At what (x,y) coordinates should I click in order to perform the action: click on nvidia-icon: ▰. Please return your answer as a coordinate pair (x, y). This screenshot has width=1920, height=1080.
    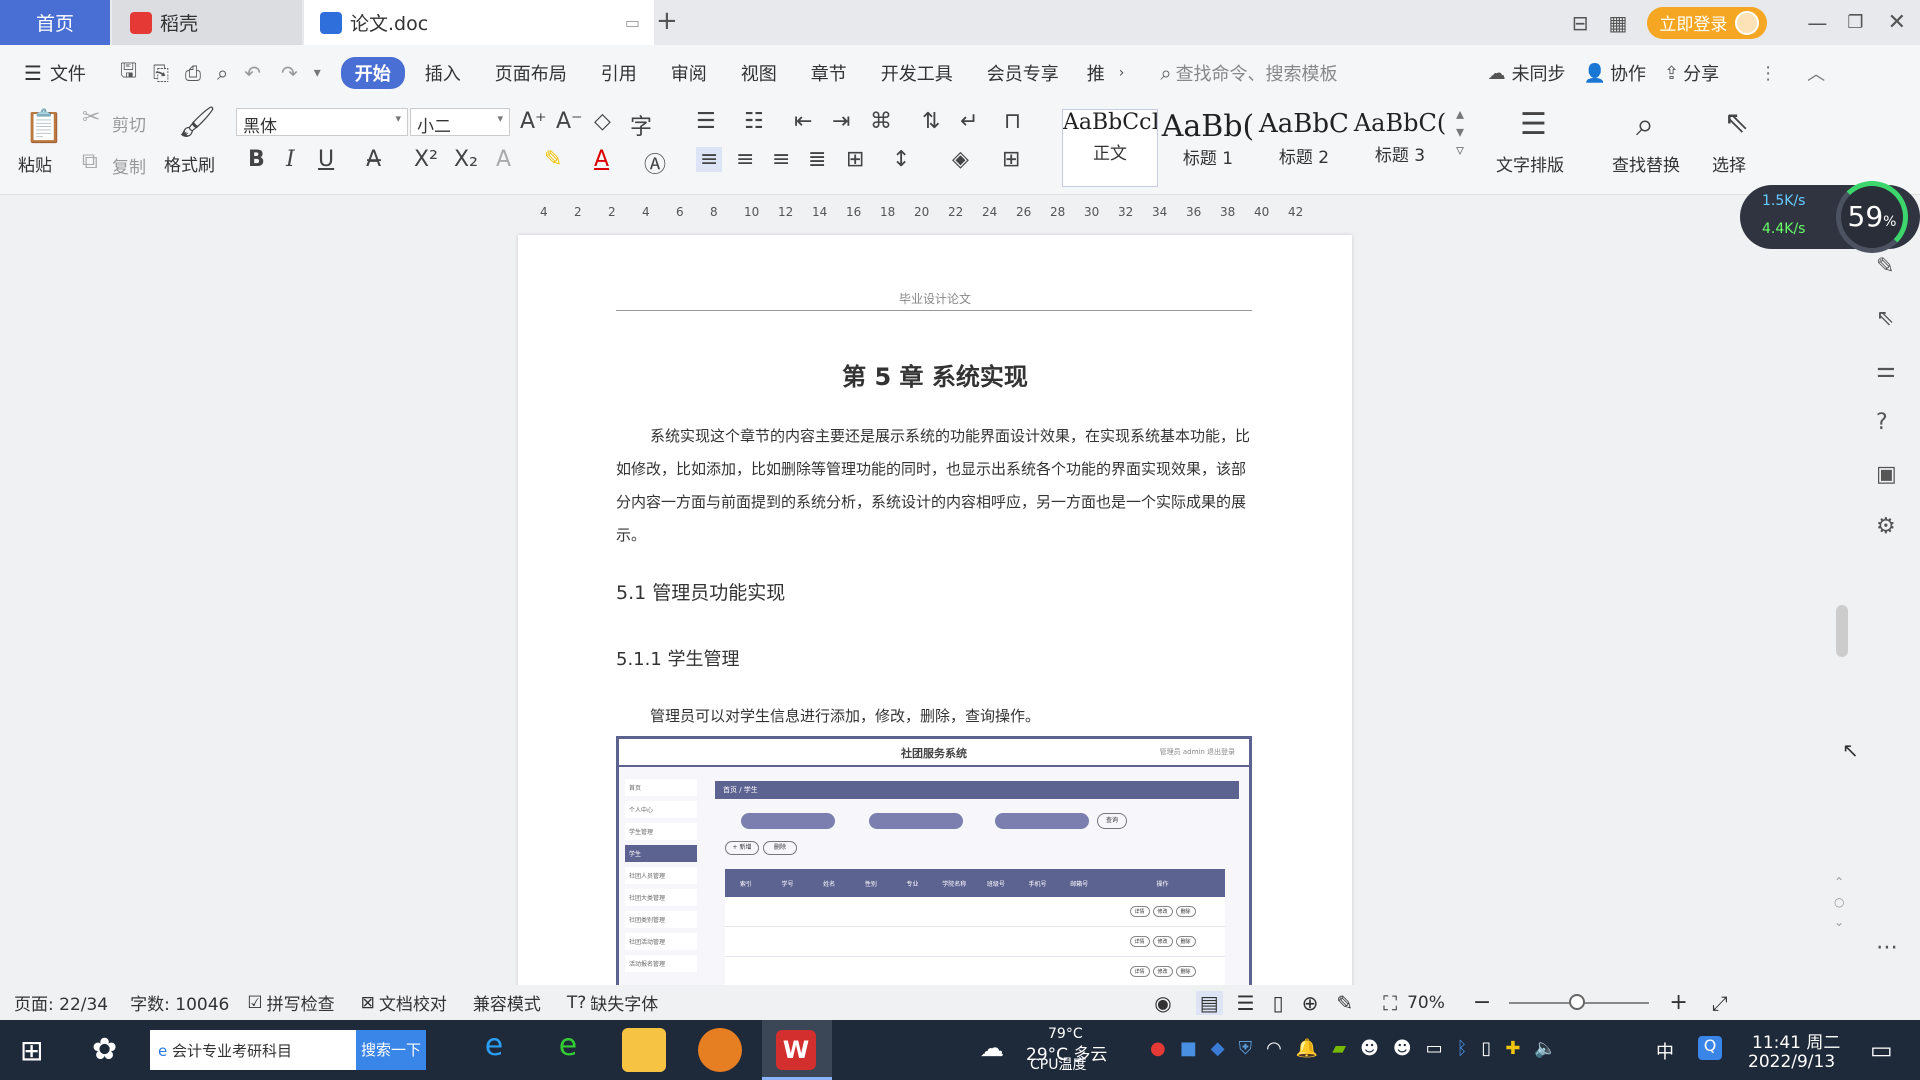
    Looking at the image, I should click on (1339, 1050).